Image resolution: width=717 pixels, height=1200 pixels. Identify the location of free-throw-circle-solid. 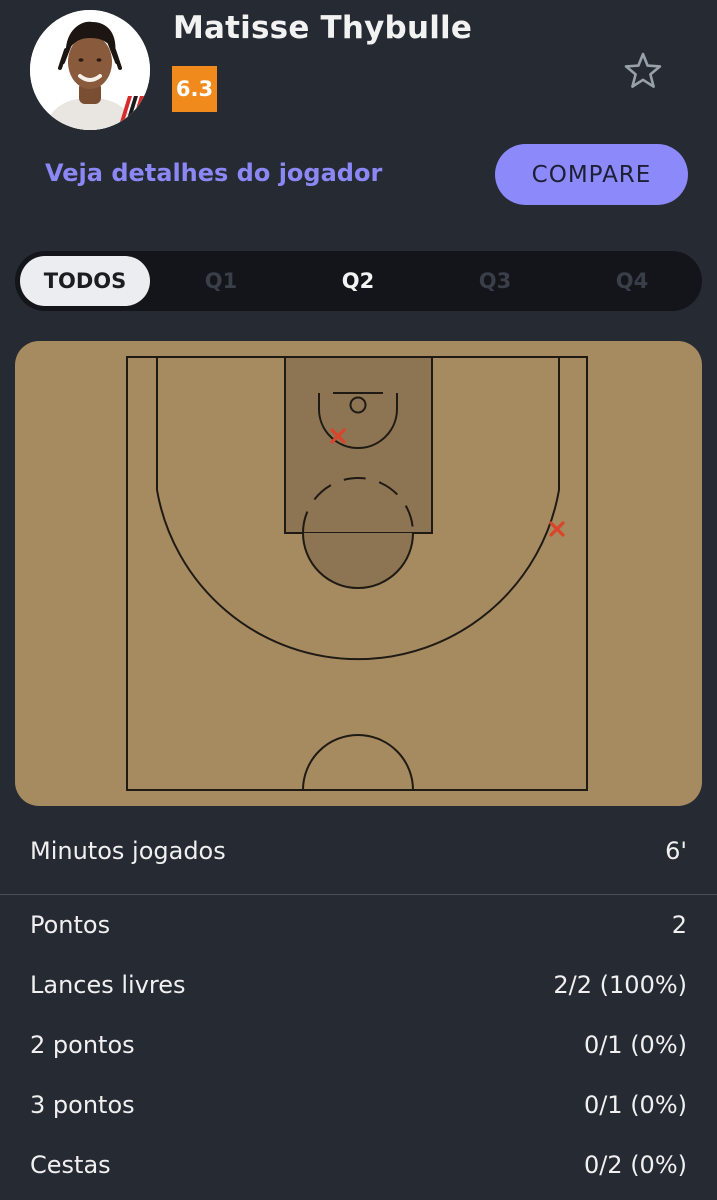
(358, 560).